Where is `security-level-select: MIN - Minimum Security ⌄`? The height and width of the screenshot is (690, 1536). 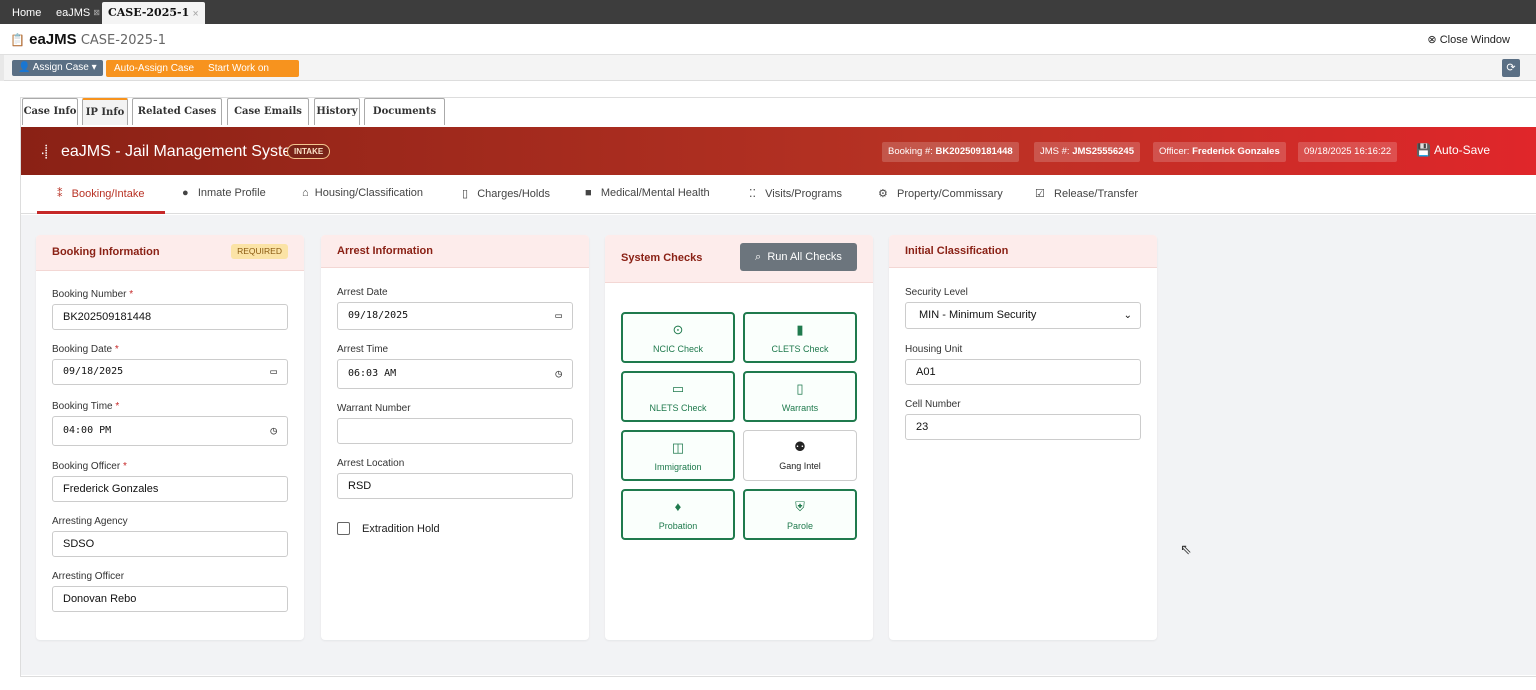
security-level-select: MIN - Minimum Security ⌄ is located at coordinates (1023, 315).